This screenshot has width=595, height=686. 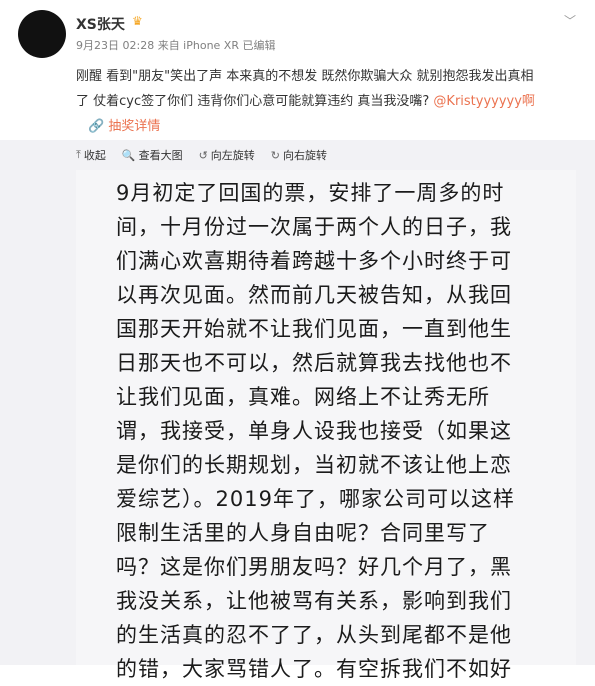 What do you see at coordinates (100, 24) in the screenshot?
I see `username: XS张天` at bounding box center [100, 24].